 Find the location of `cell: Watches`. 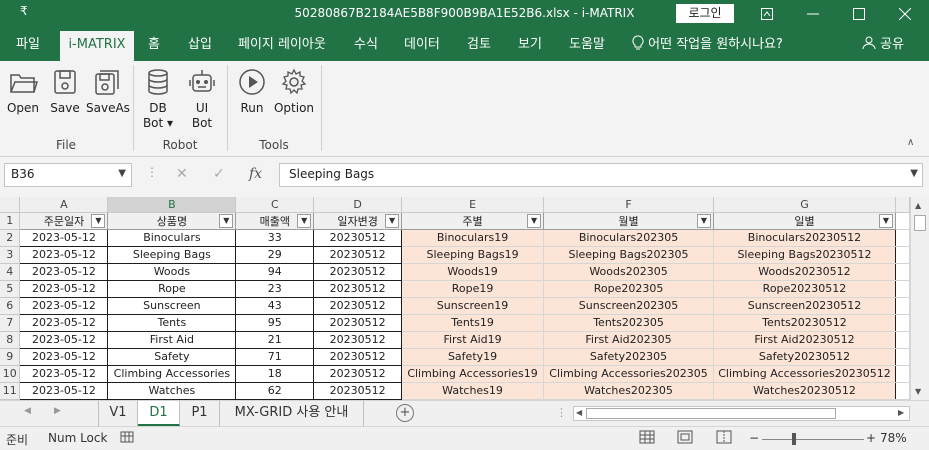

cell: Watches is located at coordinates (172, 391).